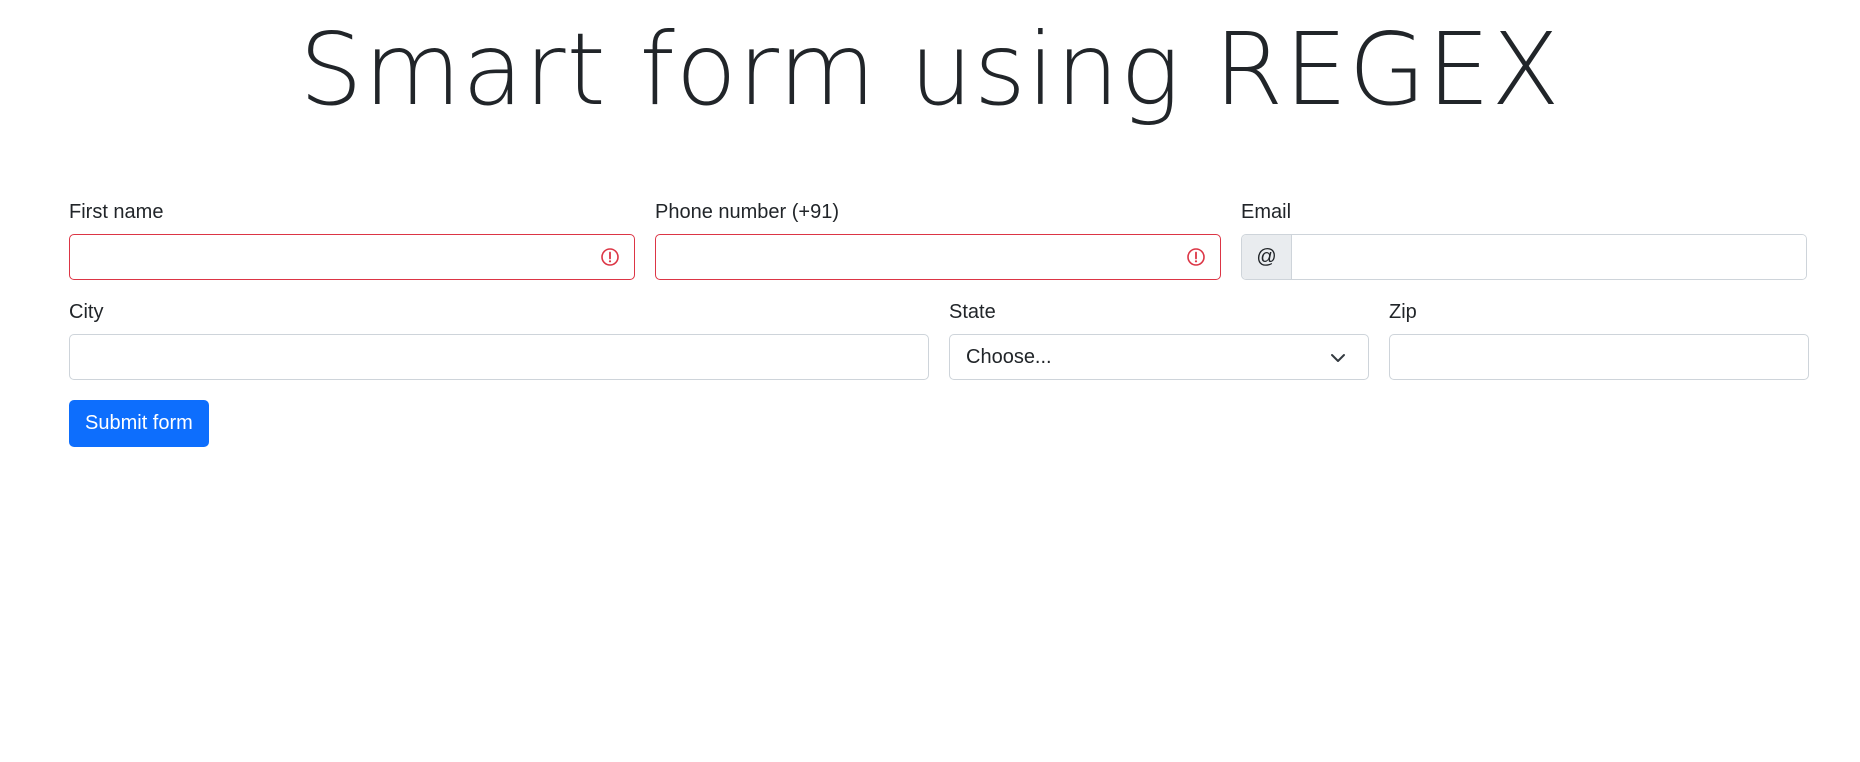  I want to click on form-row-1: First name Phone number (+91) Email @, so click(939, 240).